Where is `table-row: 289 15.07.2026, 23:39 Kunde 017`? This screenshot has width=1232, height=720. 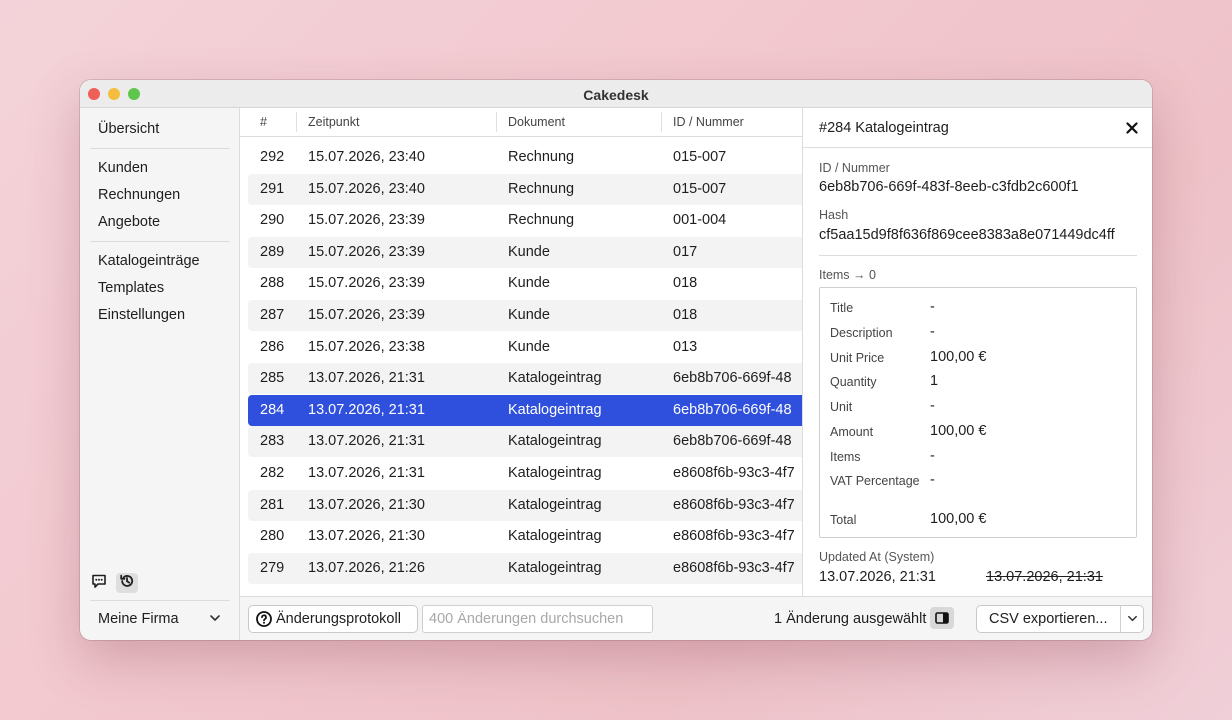
table-row: 289 15.07.2026, 23:39 Kunde 017 is located at coordinates (525, 252).